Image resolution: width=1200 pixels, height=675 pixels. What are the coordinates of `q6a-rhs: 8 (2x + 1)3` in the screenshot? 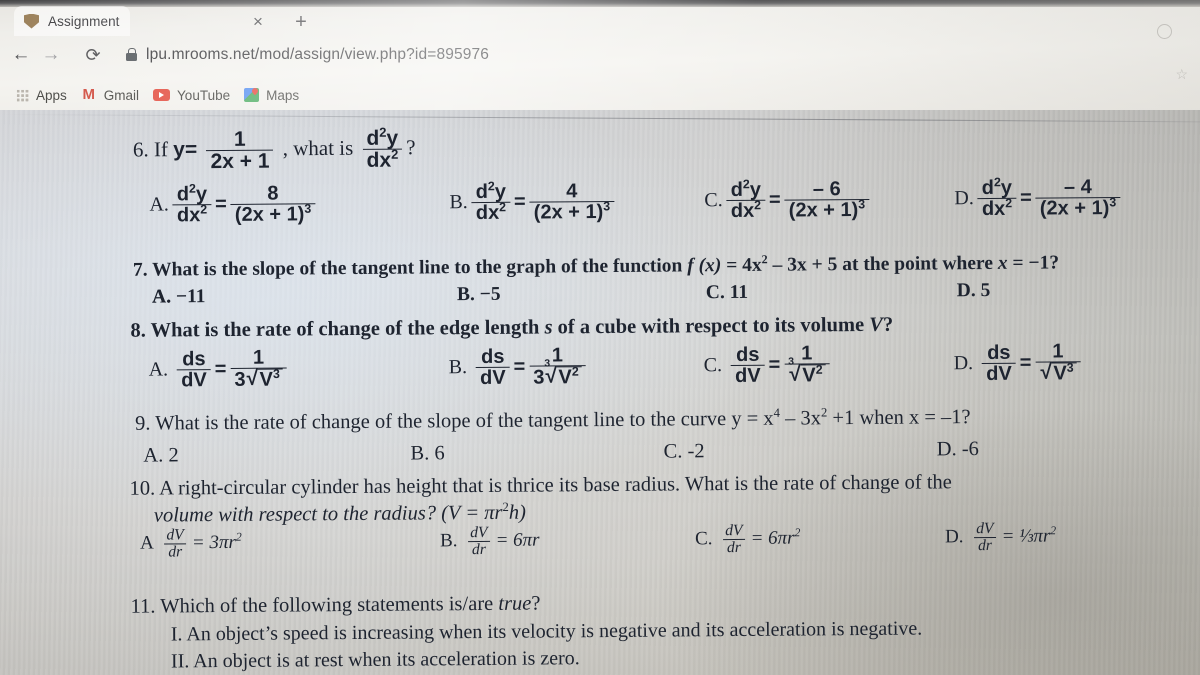 It's located at (273, 204).